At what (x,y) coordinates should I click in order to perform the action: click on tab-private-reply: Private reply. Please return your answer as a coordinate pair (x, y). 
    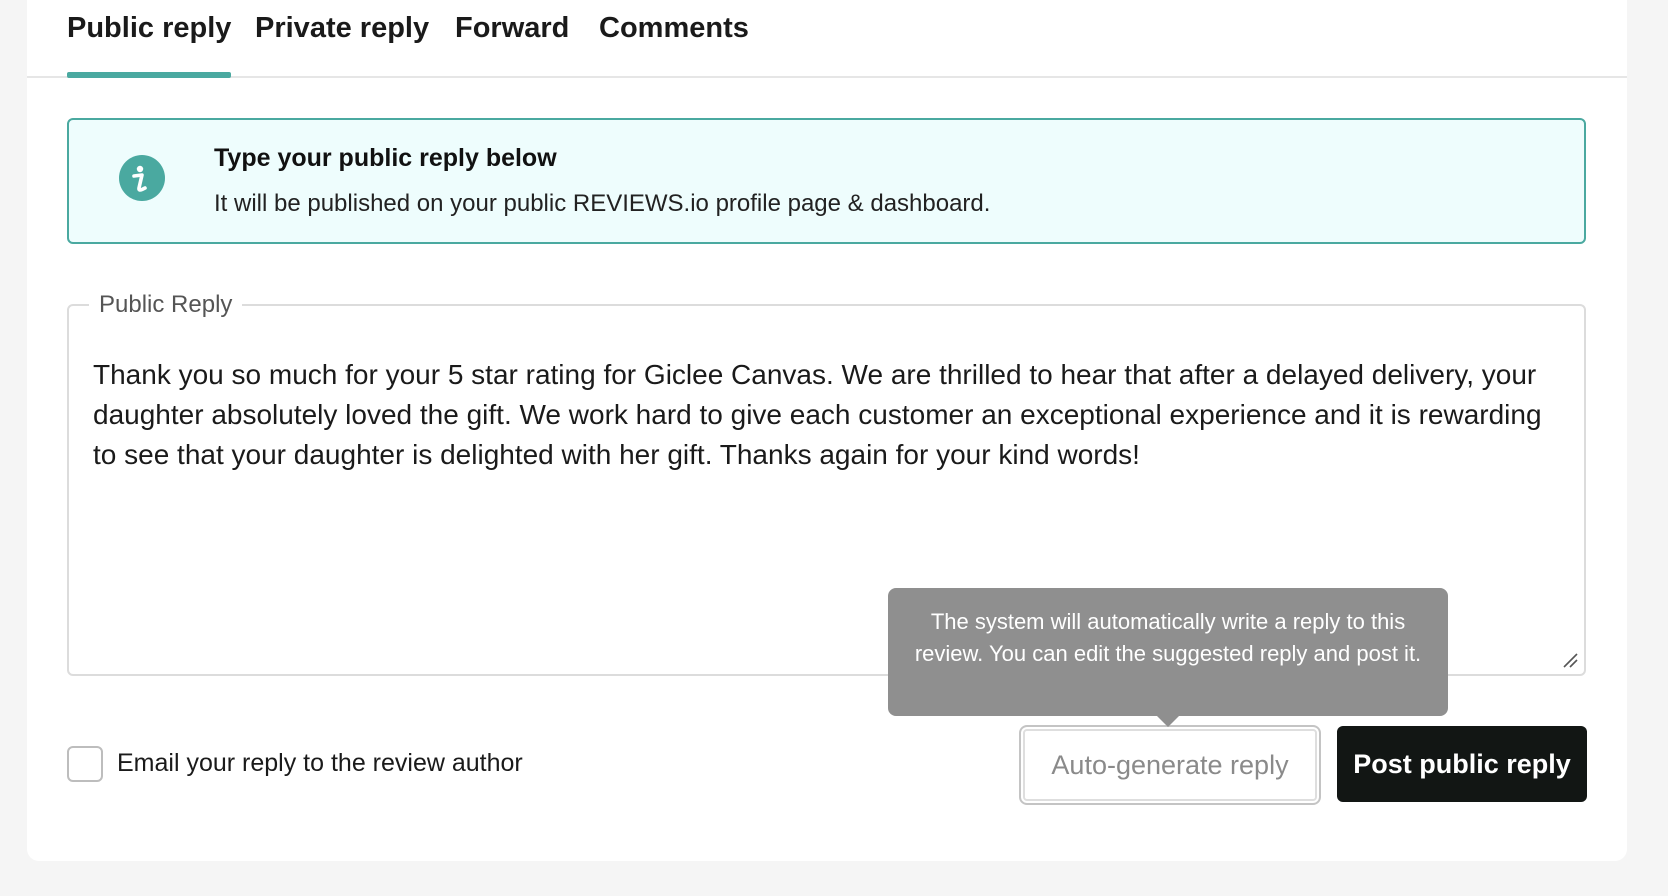
    Looking at the image, I should click on (342, 44).